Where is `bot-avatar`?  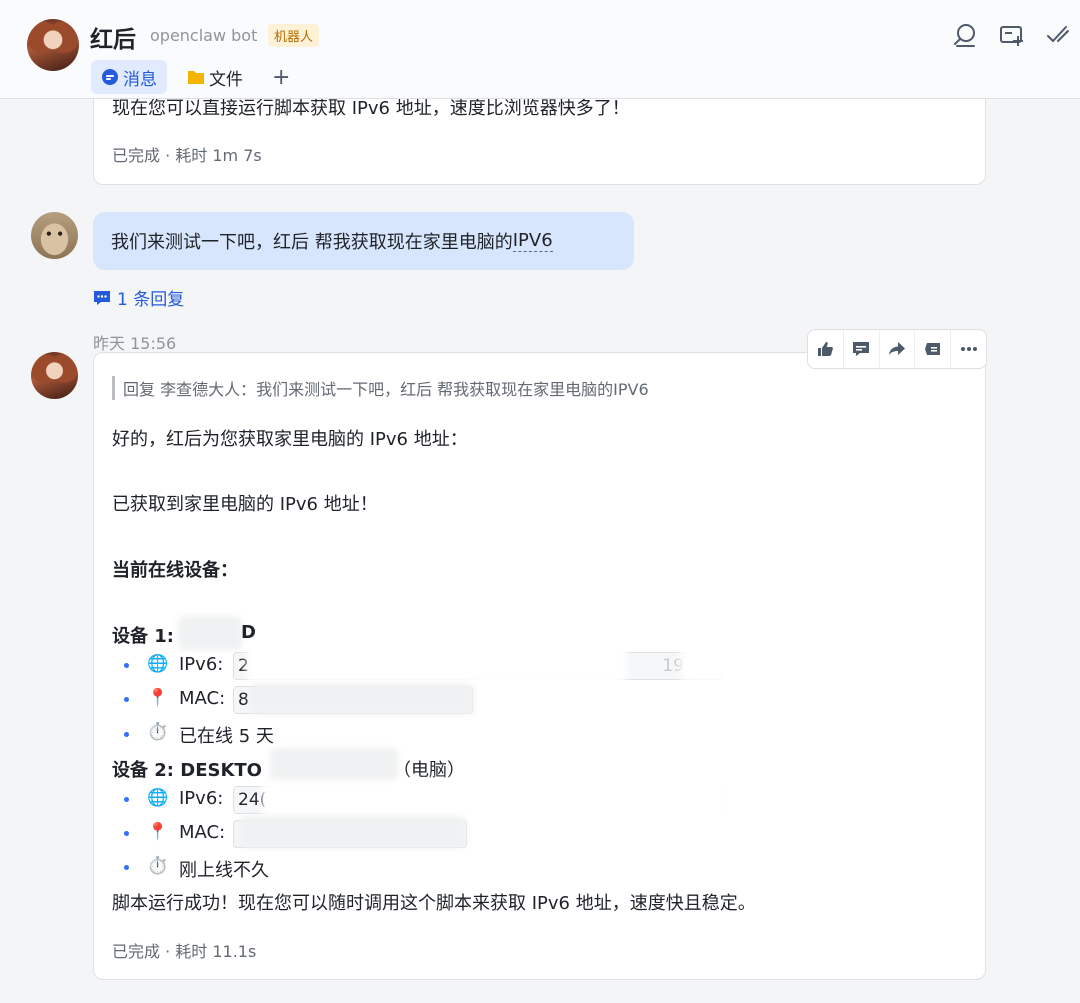
bot-avatar is located at coordinates (53, 45).